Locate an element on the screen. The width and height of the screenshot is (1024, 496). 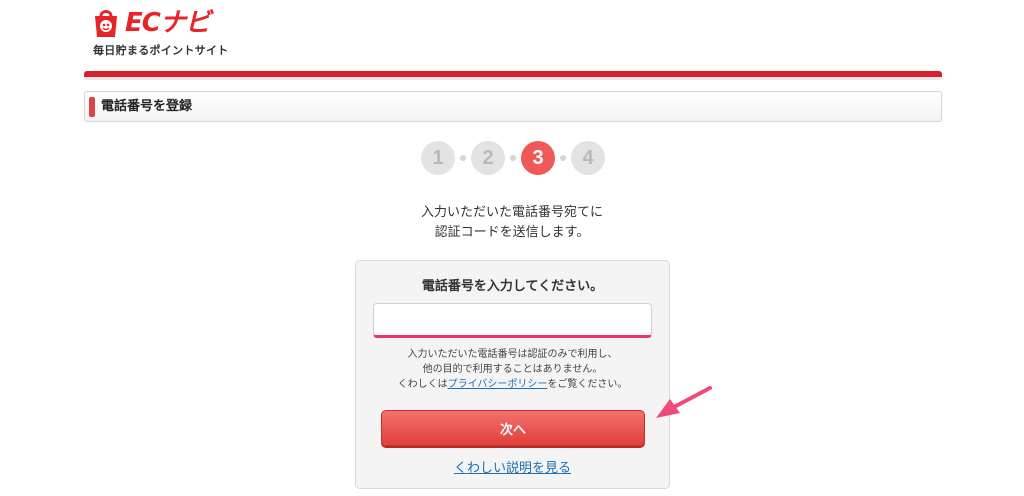
bag-logo-icon is located at coordinates (106, 23).